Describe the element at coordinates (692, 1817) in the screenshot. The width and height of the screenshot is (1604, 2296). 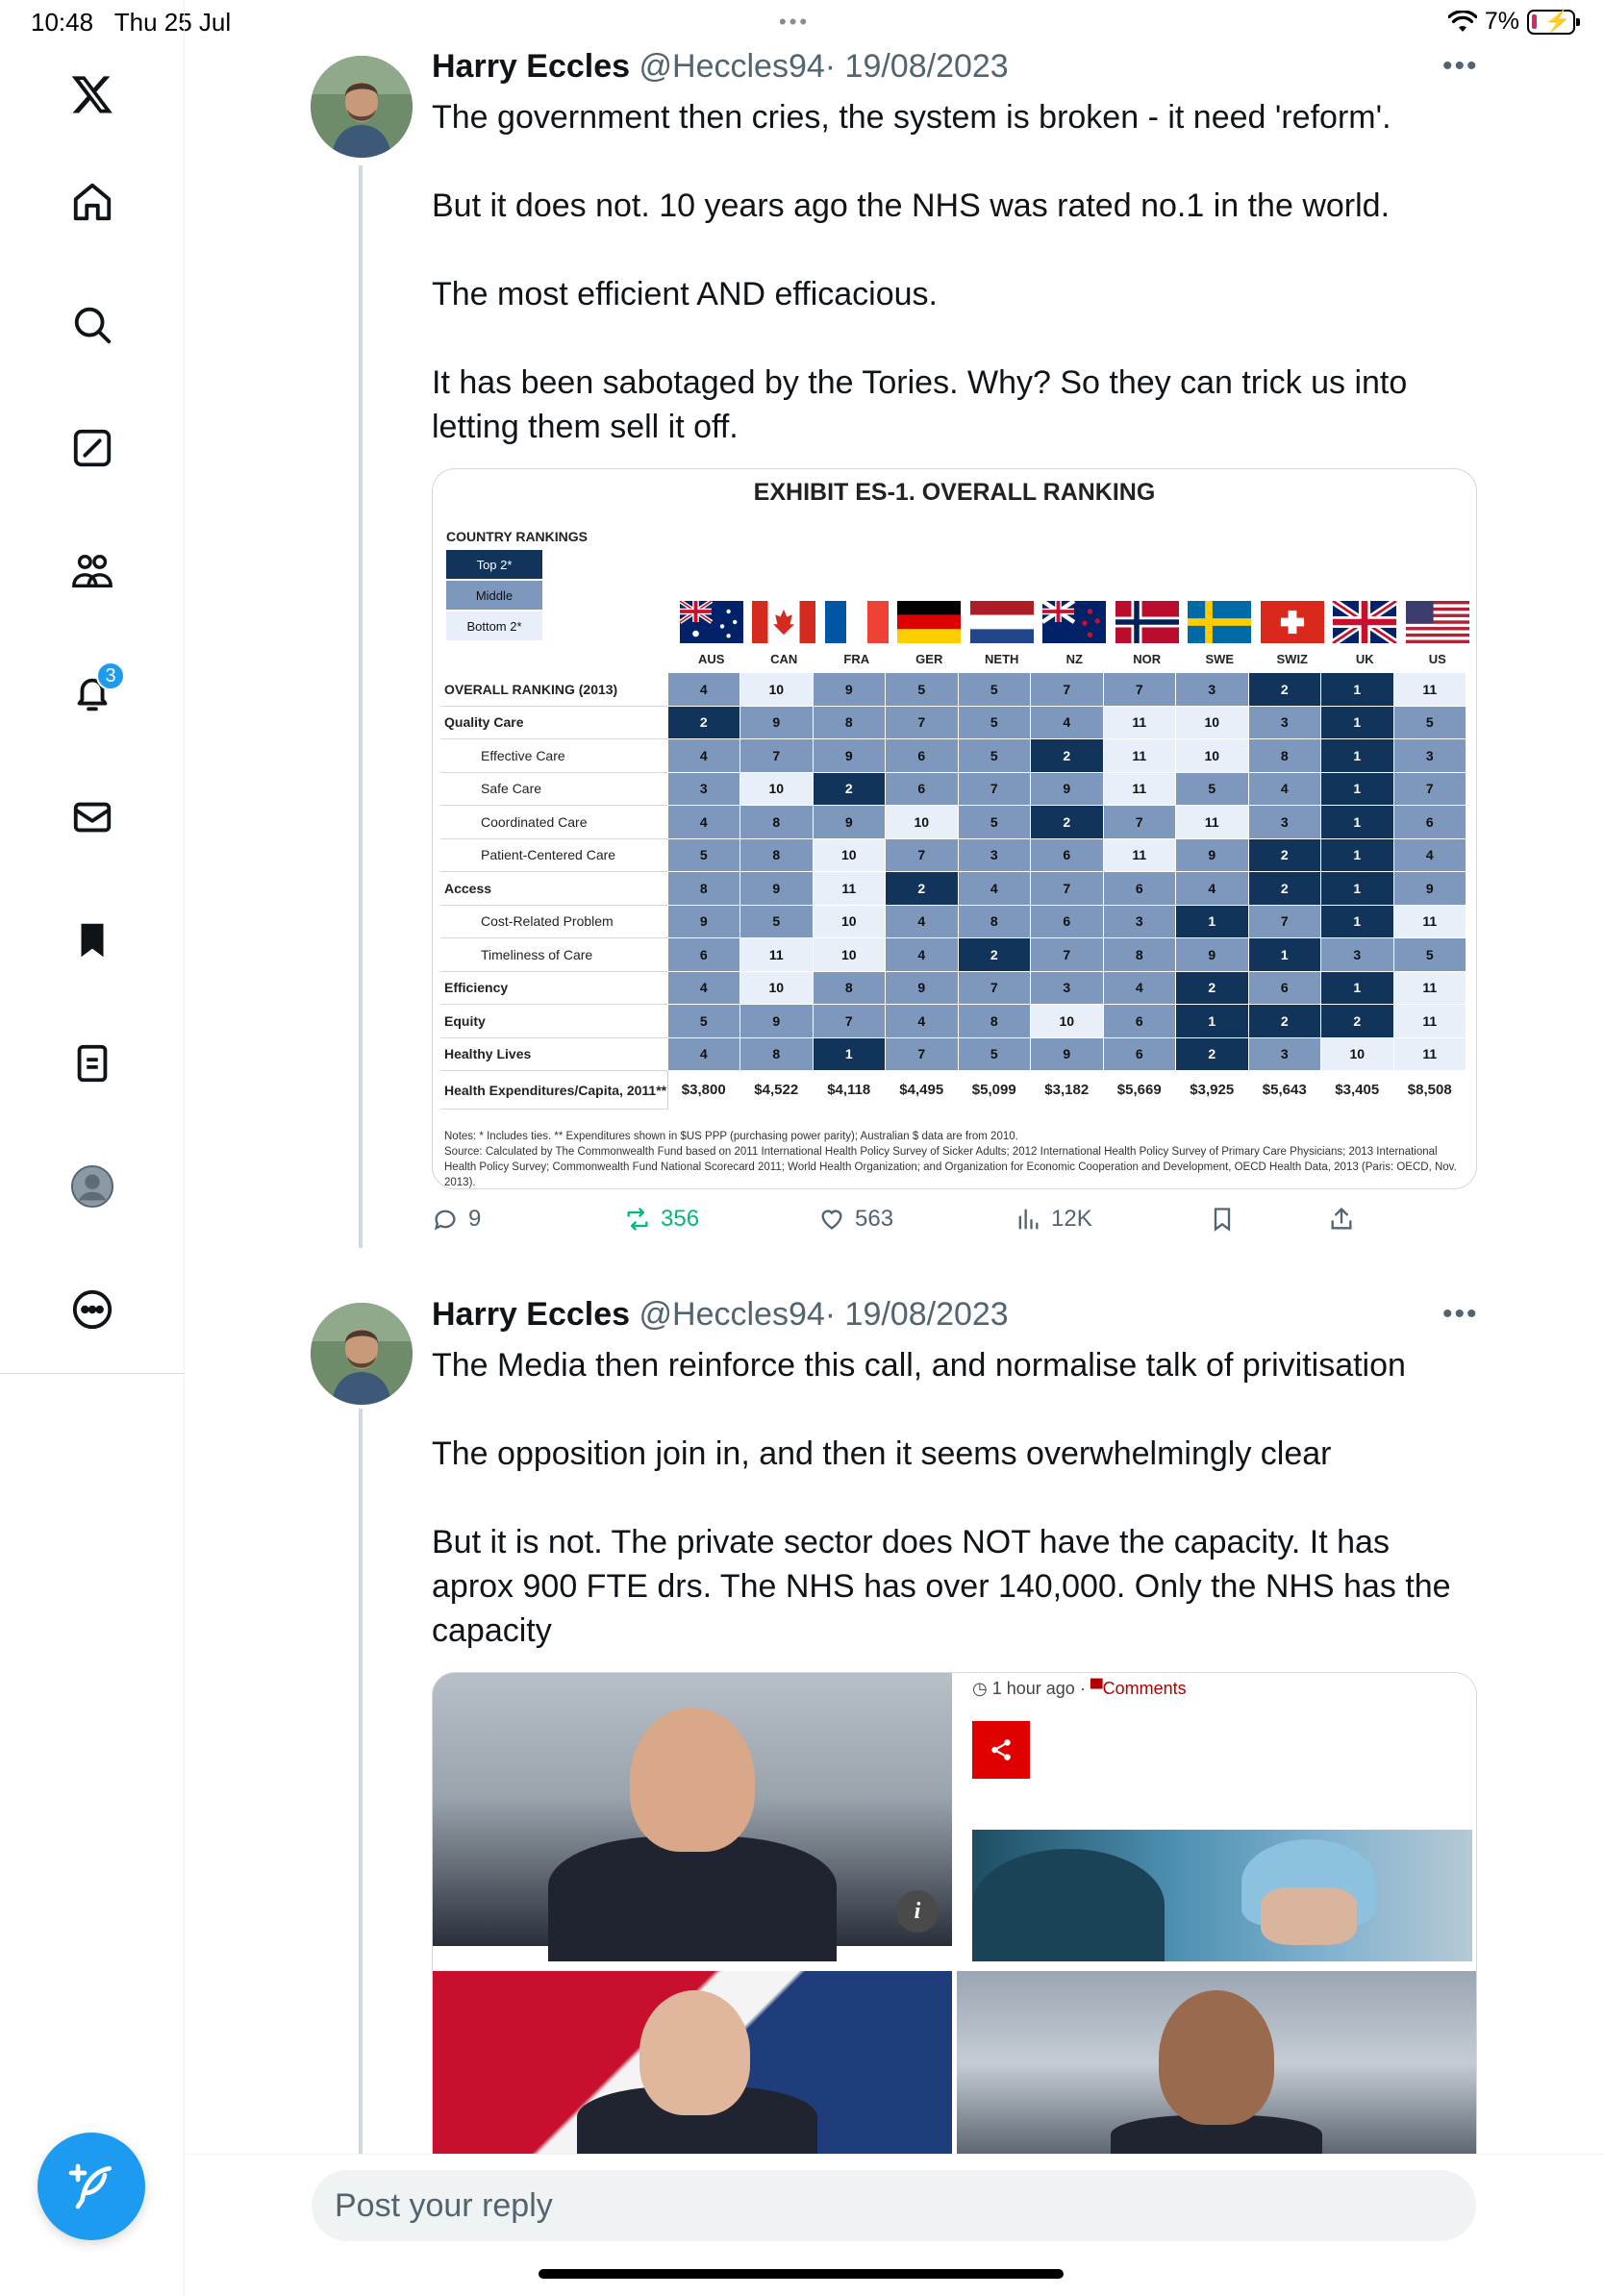
I see `photo-politician-suit: i` at that location.